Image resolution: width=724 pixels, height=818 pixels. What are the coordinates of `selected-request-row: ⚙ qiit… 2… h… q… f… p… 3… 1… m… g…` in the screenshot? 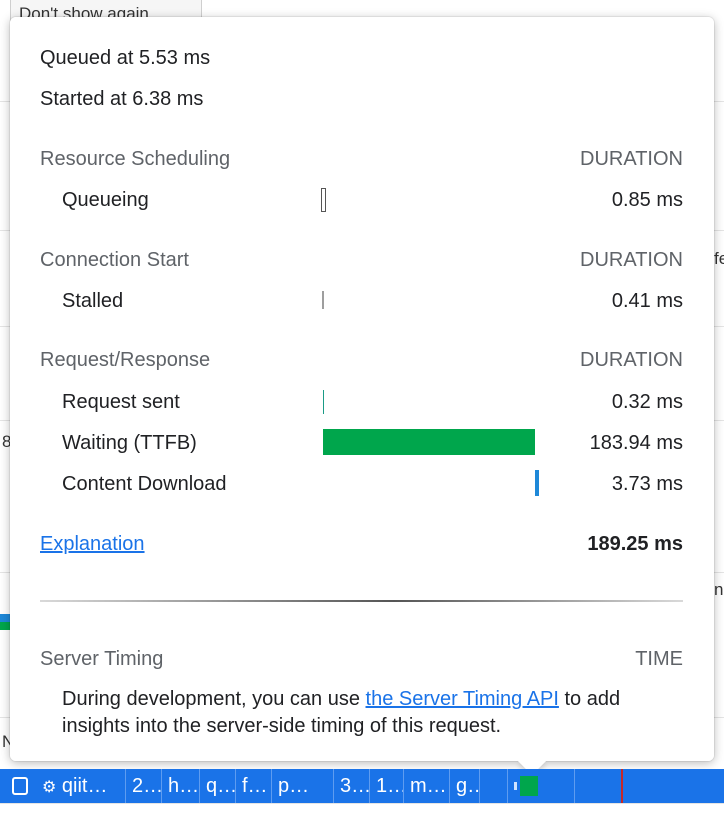 It's located at (362, 786).